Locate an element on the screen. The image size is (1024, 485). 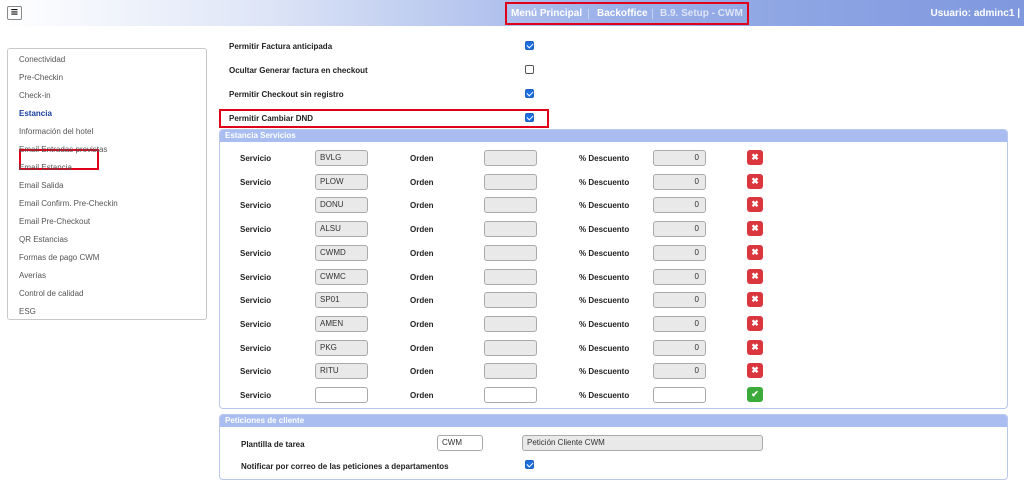
sidebar-item-email-pre-checkout: Email Pre-Checkout is located at coordinates (54, 221).